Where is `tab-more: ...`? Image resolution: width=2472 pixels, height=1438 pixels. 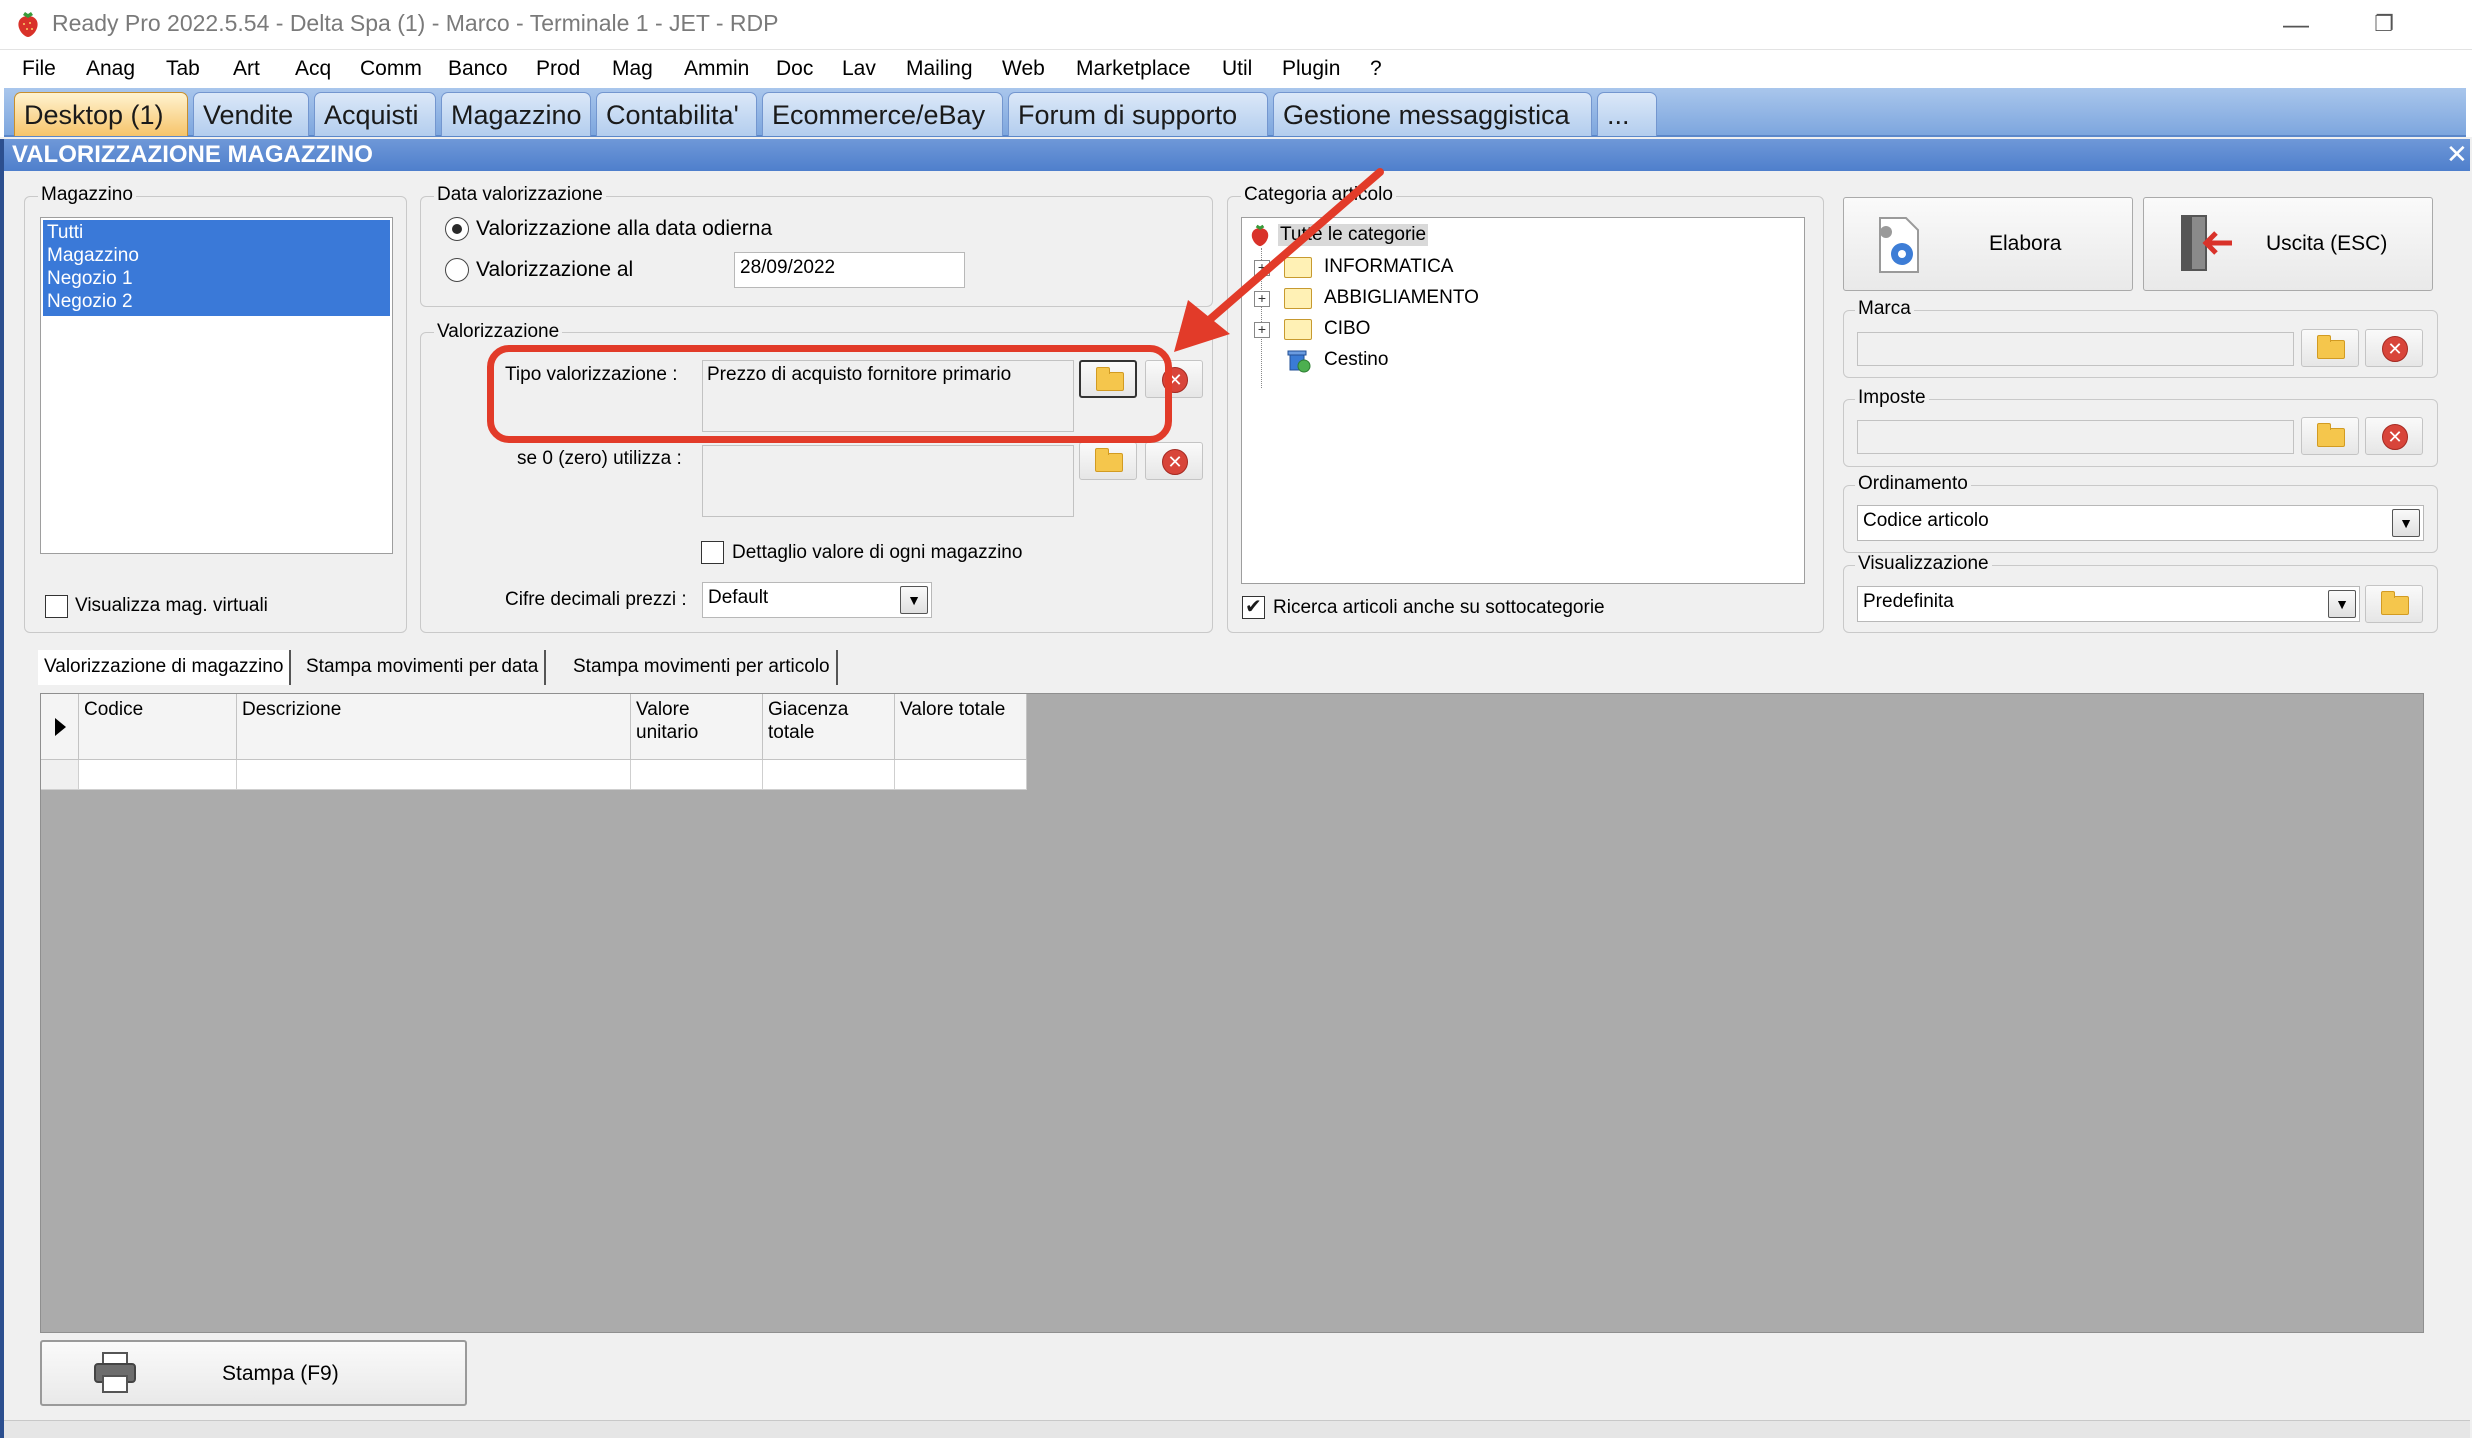
tab-more: ... is located at coordinates (1627, 114).